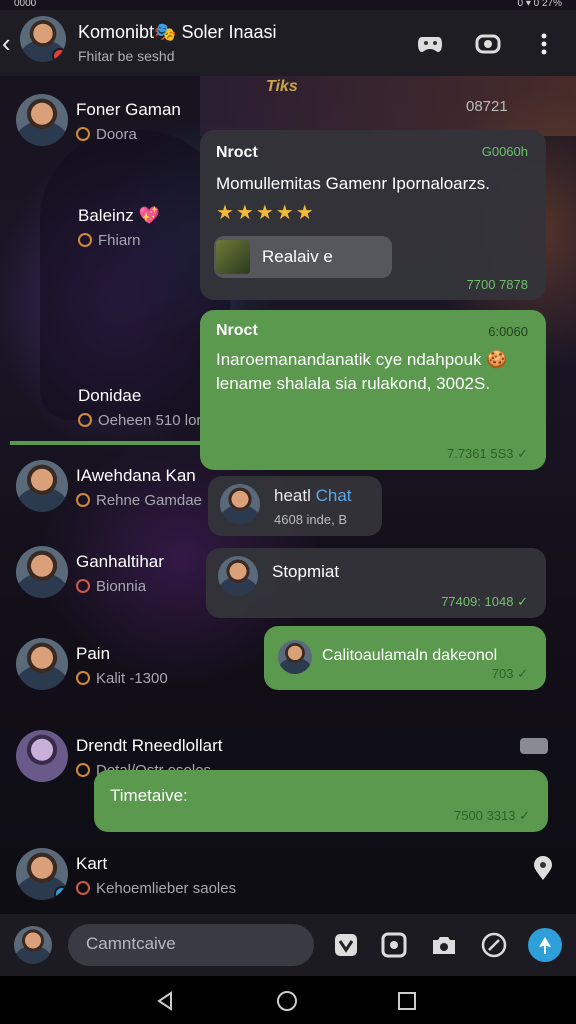 This screenshot has height=1024, width=576. What do you see at coordinates (165, 1001) in the screenshot?
I see `nav-back-icon` at bounding box center [165, 1001].